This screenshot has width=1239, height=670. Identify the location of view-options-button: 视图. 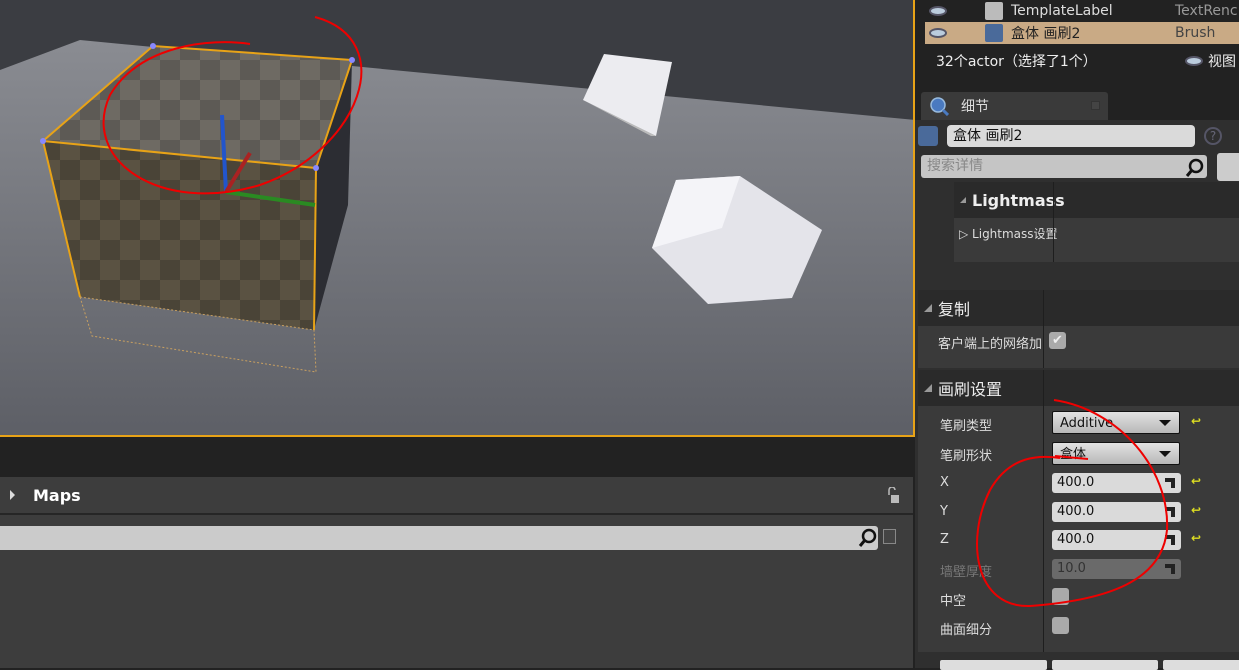
(1210, 61).